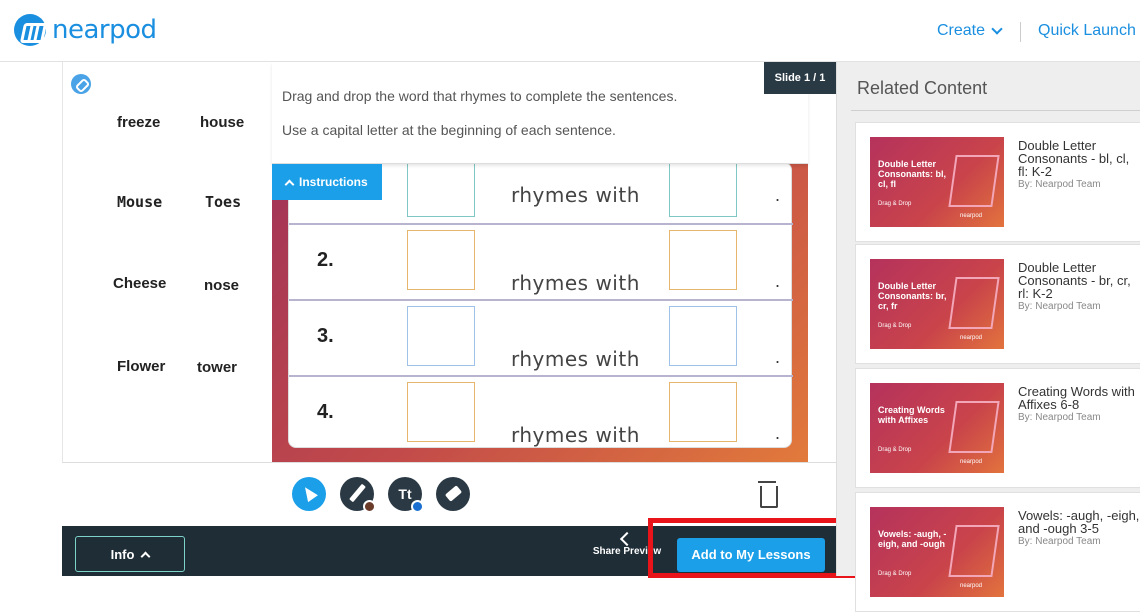 The image size is (1140, 612). What do you see at coordinates (912, 296) in the screenshot?
I see `thumbnail-title: Double Letter Consonants: br, cr, fr` at bounding box center [912, 296].